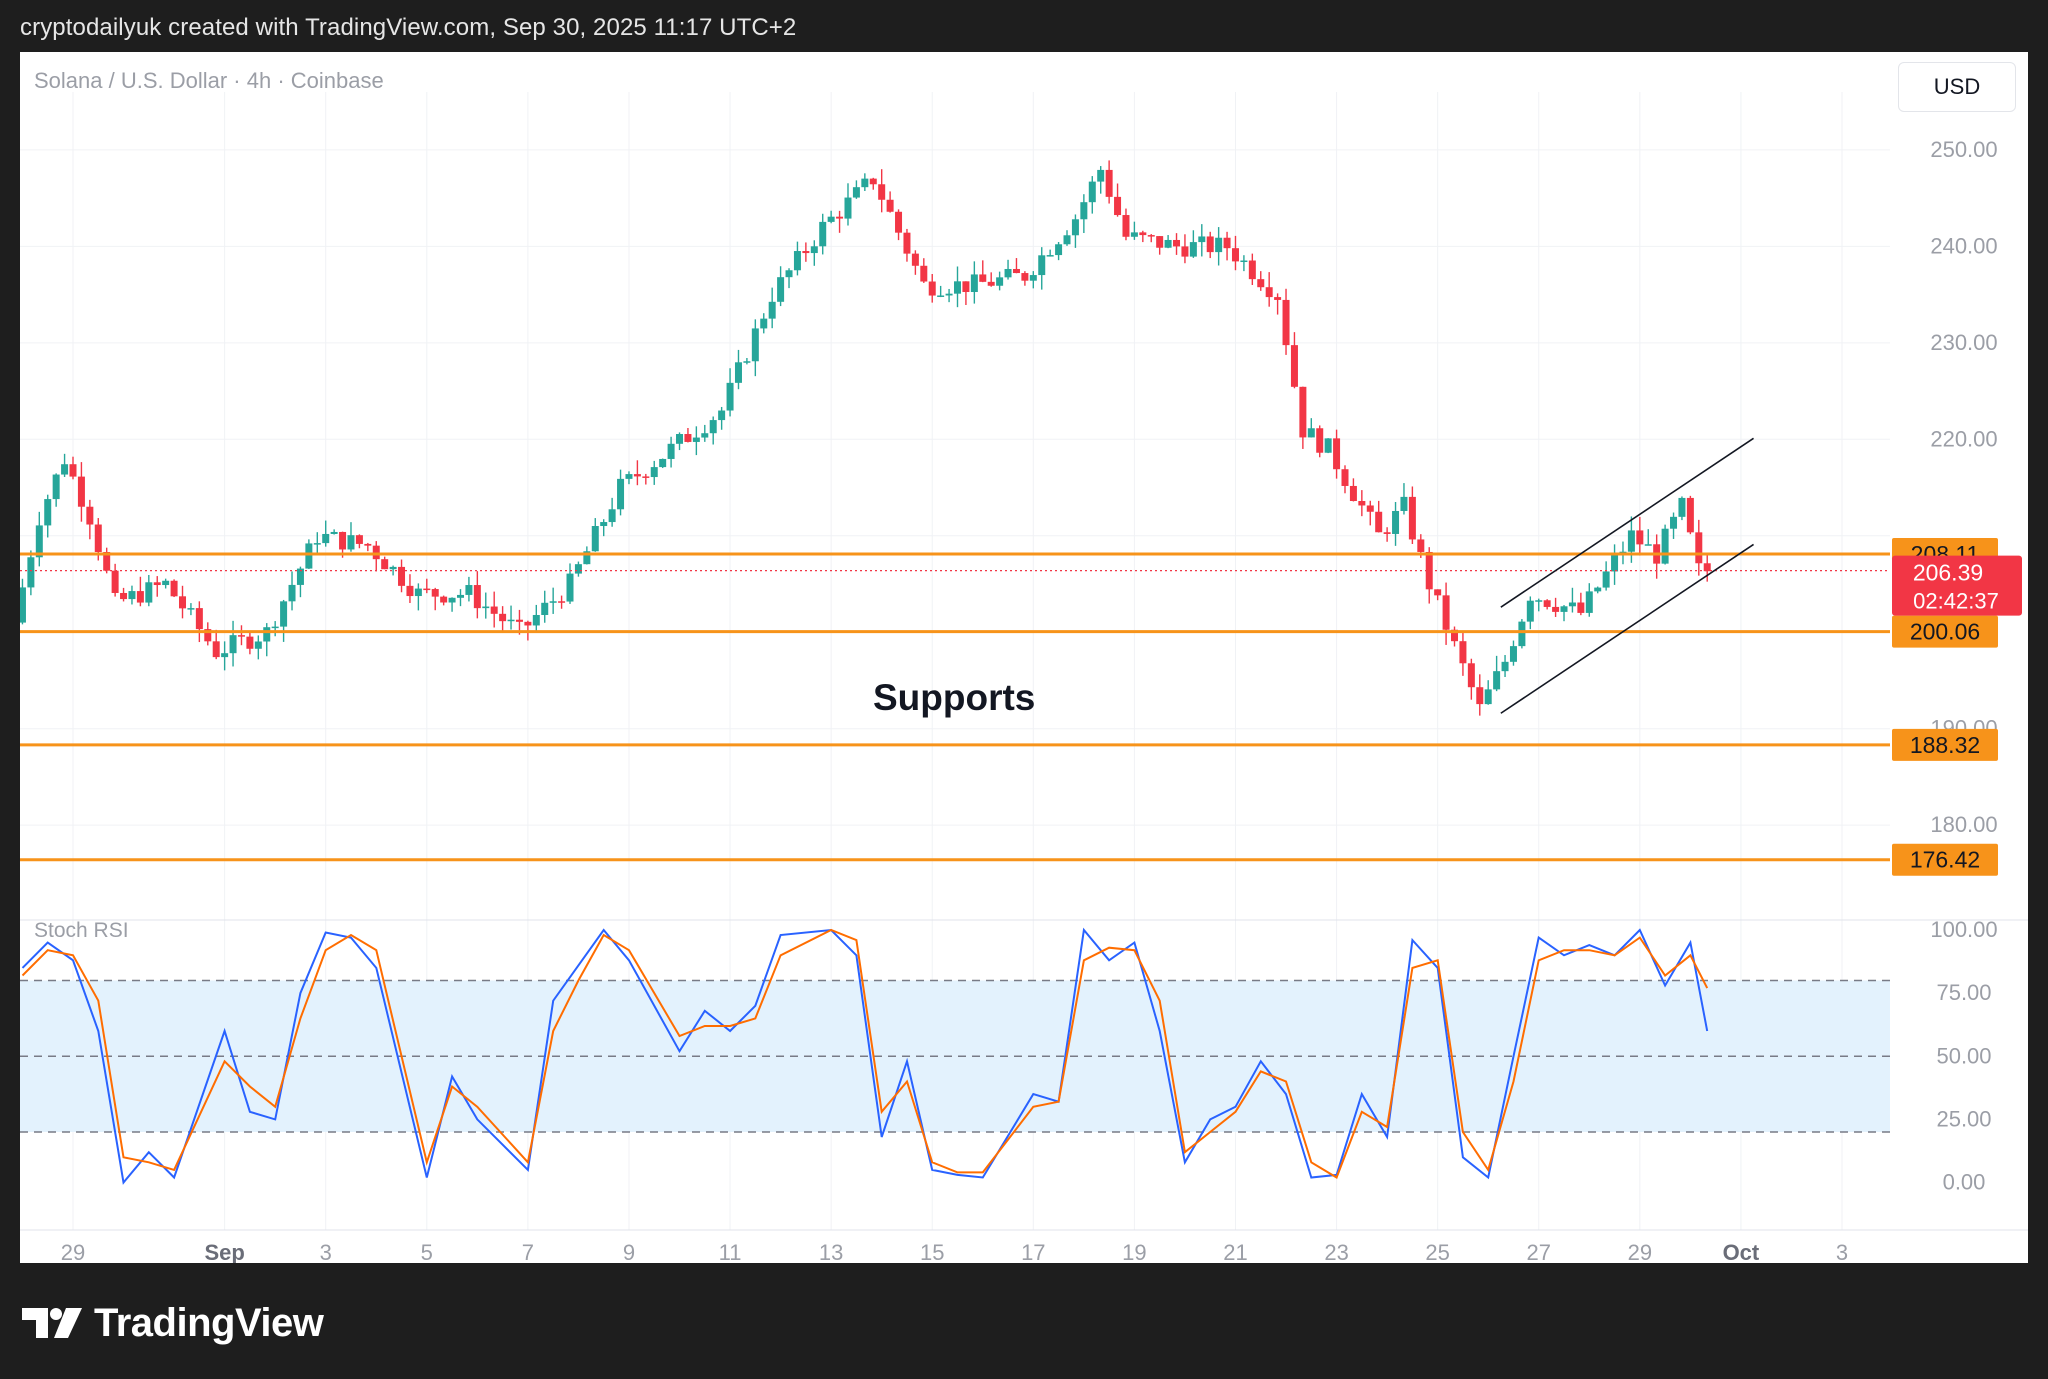 This screenshot has width=2048, height=1379. Describe the element at coordinates (1963, 149) in the screenshot. I see `price-tick-label: 250.00` at that location.